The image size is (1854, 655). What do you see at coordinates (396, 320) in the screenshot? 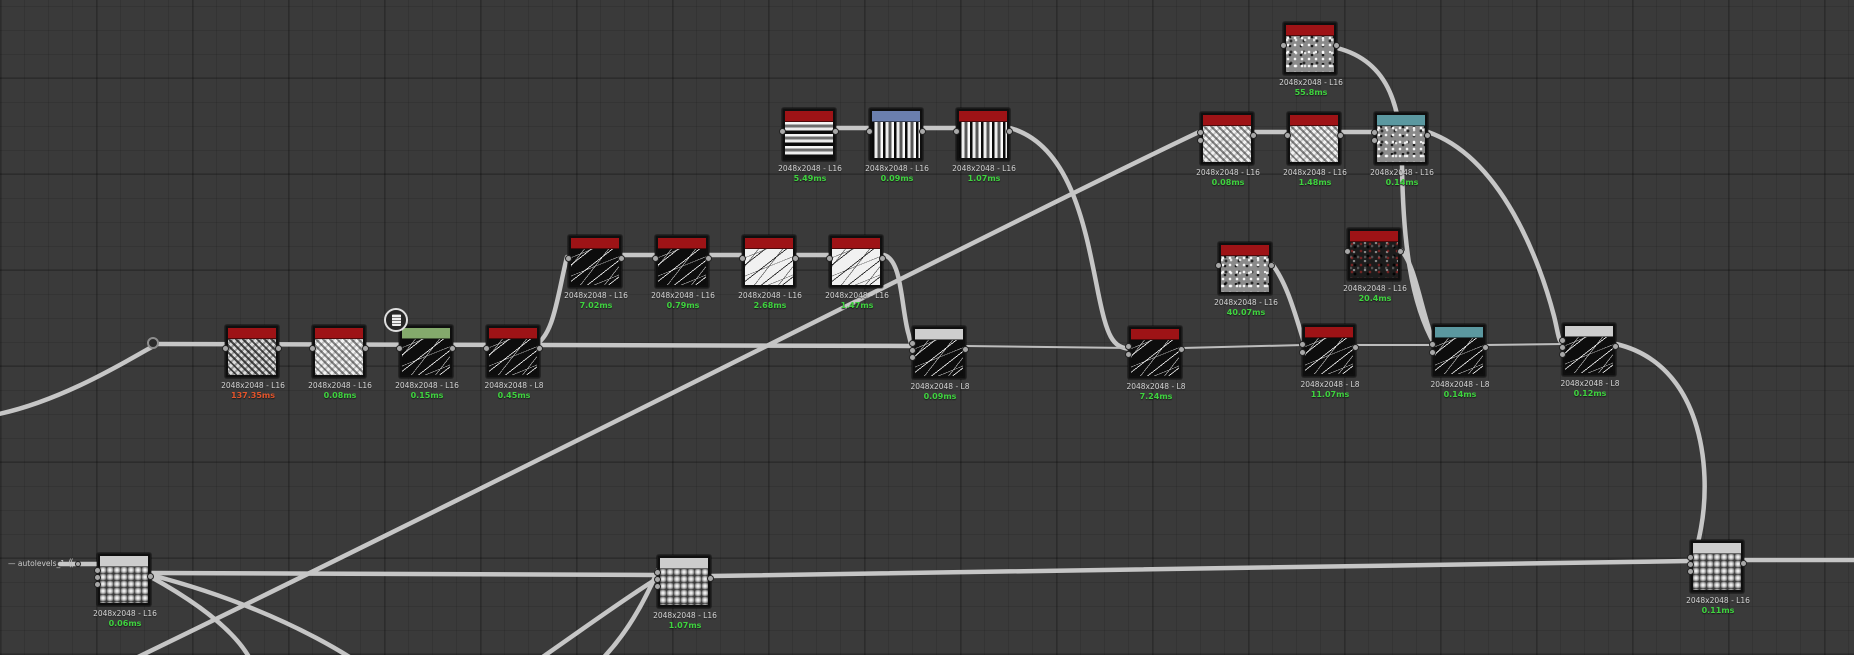
I see `note-icon` at bounding box center [396, 320].